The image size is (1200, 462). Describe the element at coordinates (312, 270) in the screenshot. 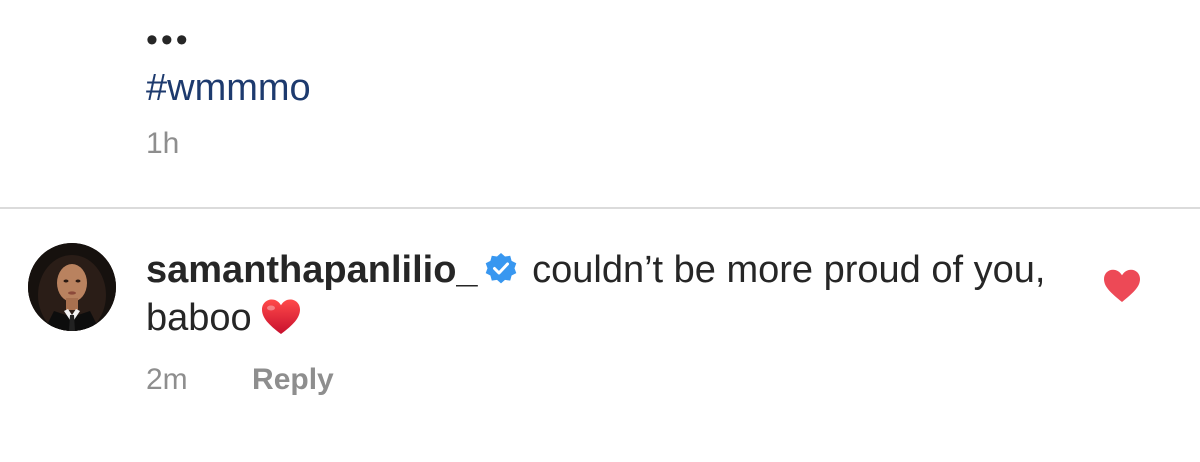

I see `comment-username: samanthapanlilio_` at that location.